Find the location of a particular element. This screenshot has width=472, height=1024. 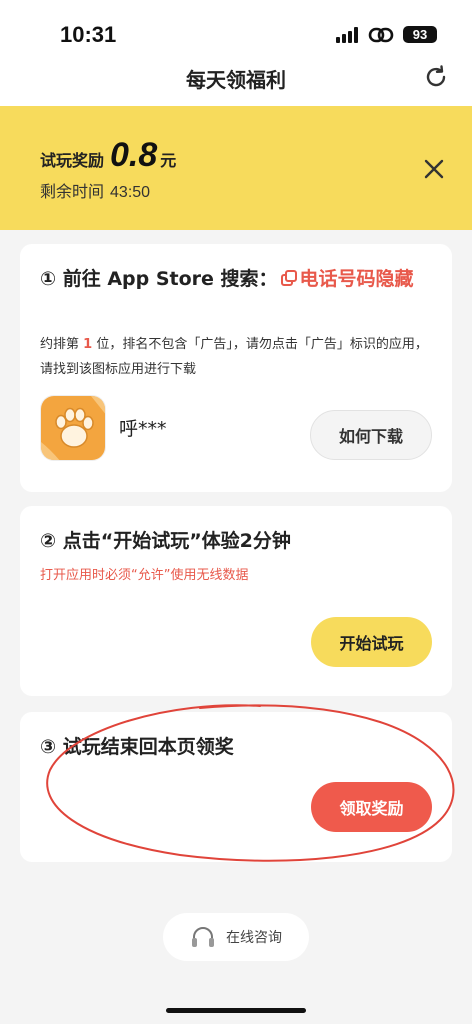

signal-icon is located at coordinates (347, 35).